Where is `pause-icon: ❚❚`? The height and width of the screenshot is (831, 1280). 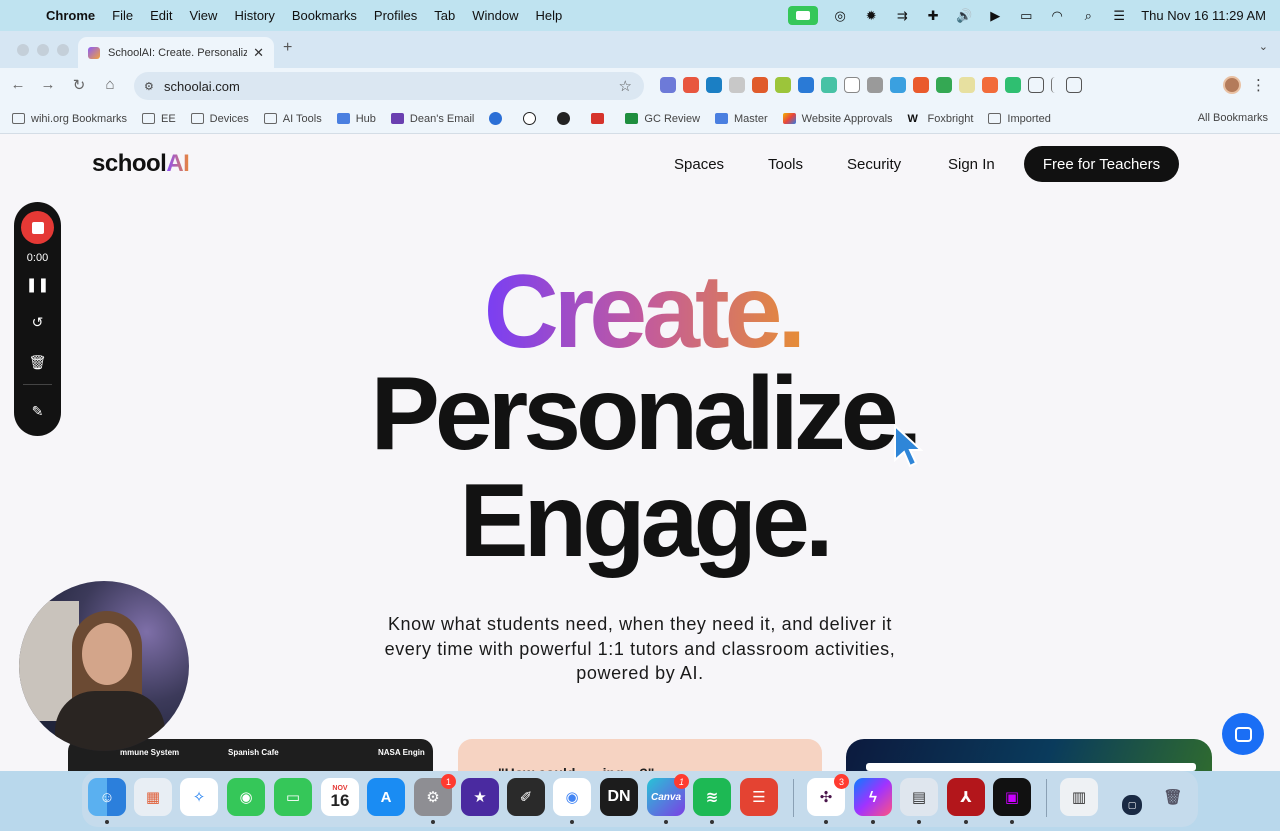 pause-icon: ❚❚ is located at coordinates (37, 284).